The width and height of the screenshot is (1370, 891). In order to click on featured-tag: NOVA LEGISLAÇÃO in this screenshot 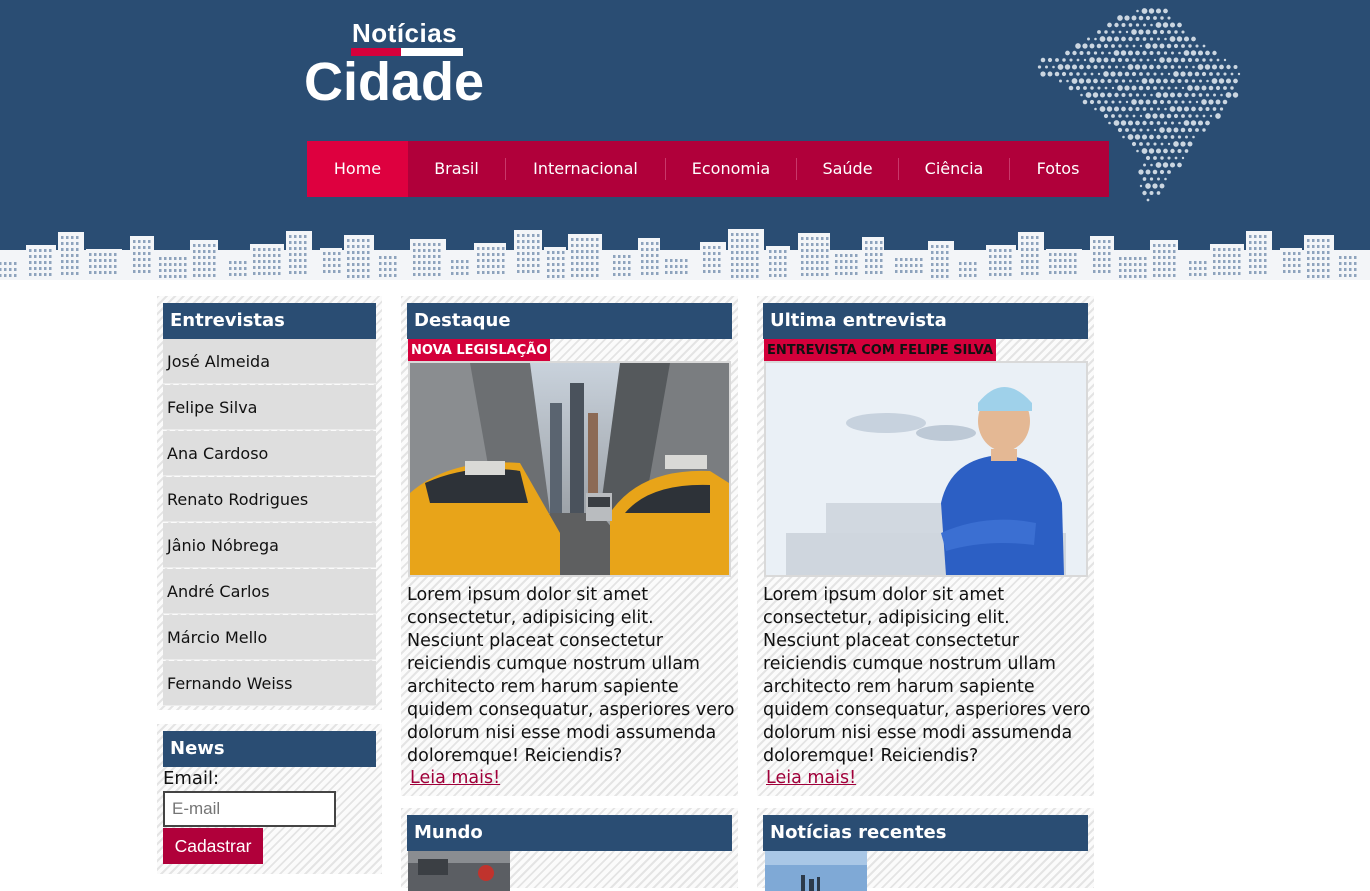, I will do `click(479, 350)`.